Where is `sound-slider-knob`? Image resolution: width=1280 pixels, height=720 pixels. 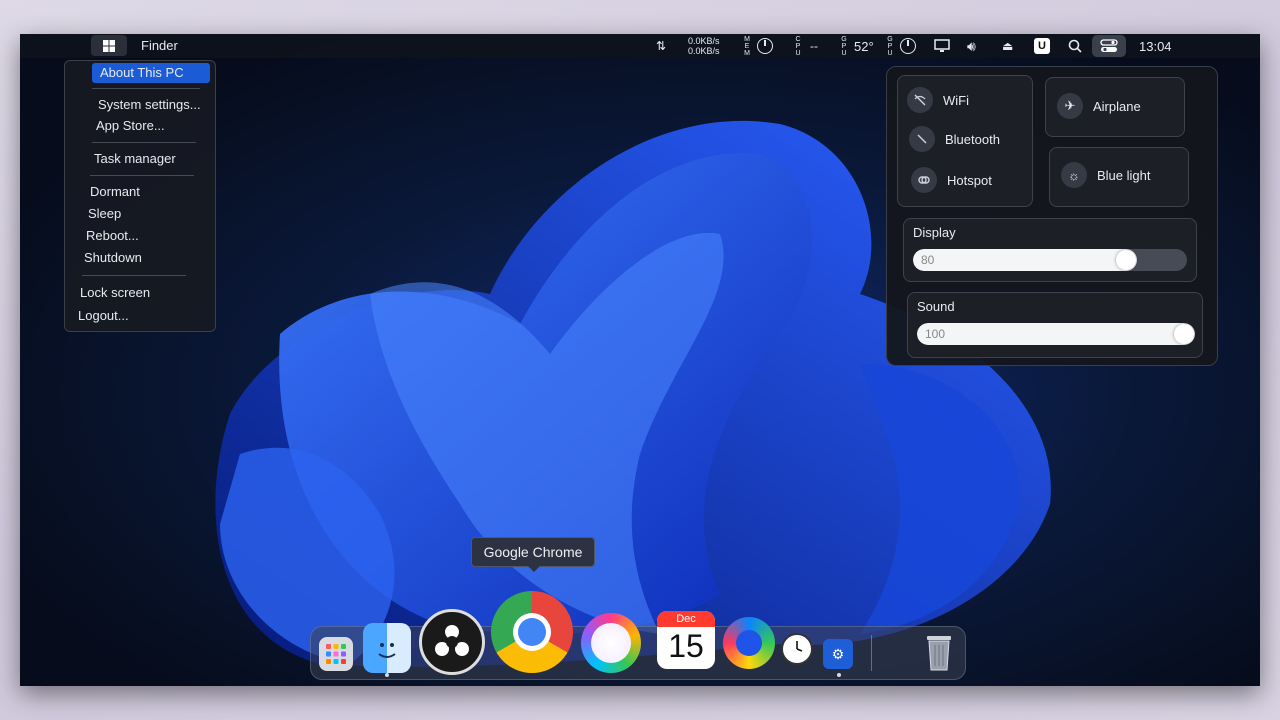
sound-slider-knob is located at coordinates (1184, 334).